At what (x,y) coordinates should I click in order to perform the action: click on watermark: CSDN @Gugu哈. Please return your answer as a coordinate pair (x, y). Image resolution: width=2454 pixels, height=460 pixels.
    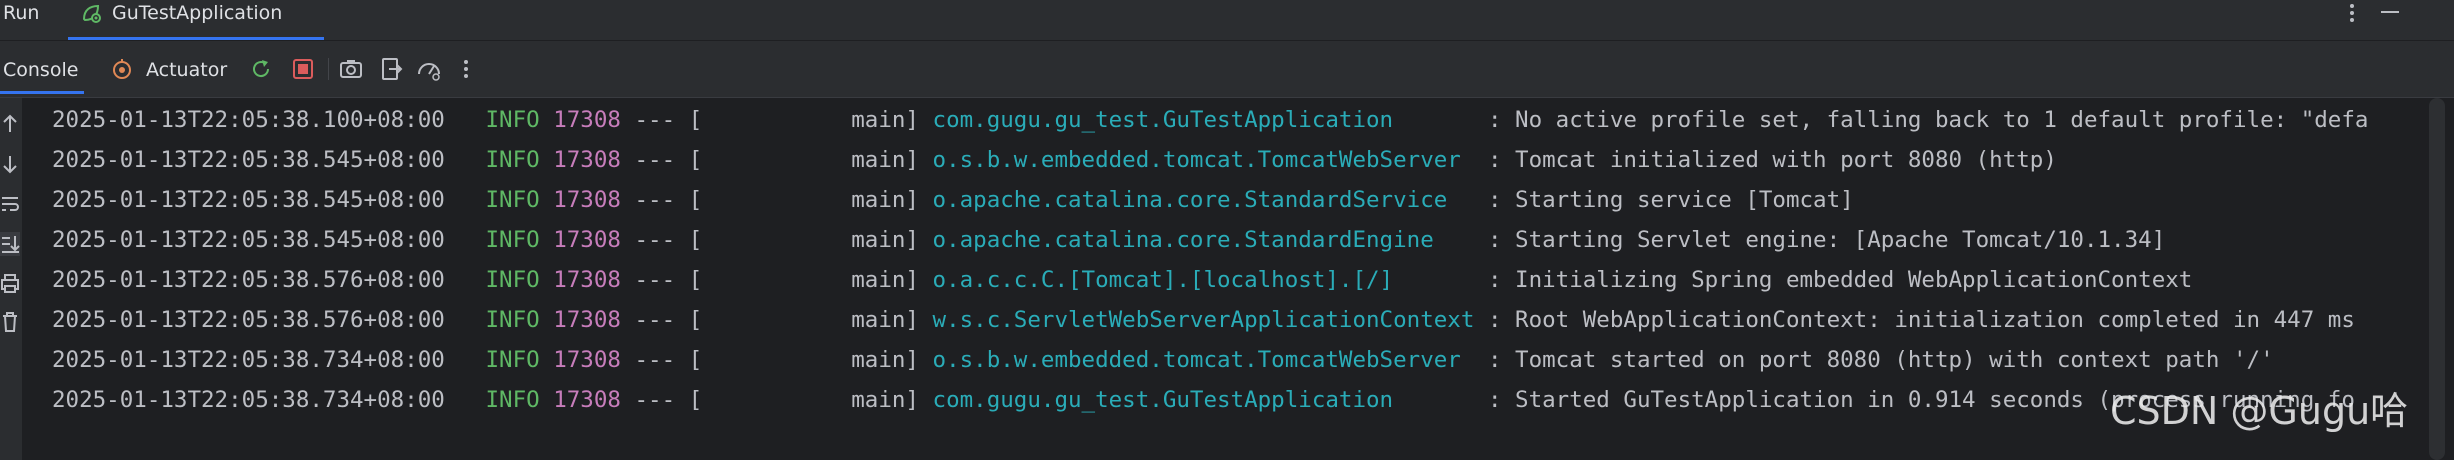
    Looking at the image, I should click on (2259, 411).